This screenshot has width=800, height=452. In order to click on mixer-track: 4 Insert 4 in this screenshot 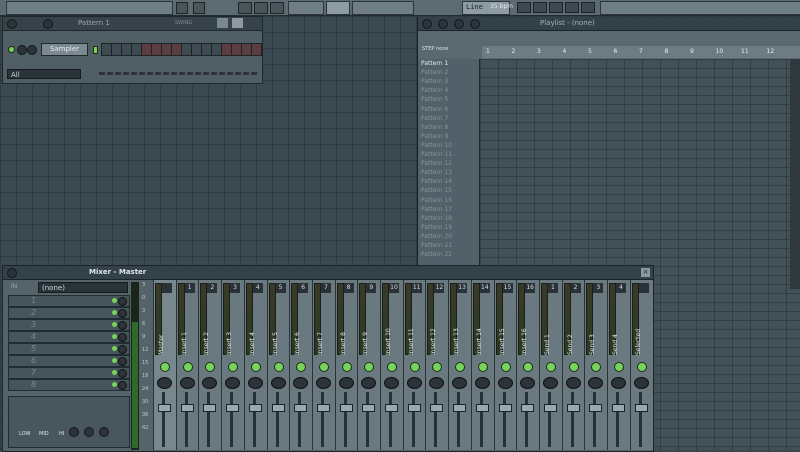, I will do `click(255, 365)`.